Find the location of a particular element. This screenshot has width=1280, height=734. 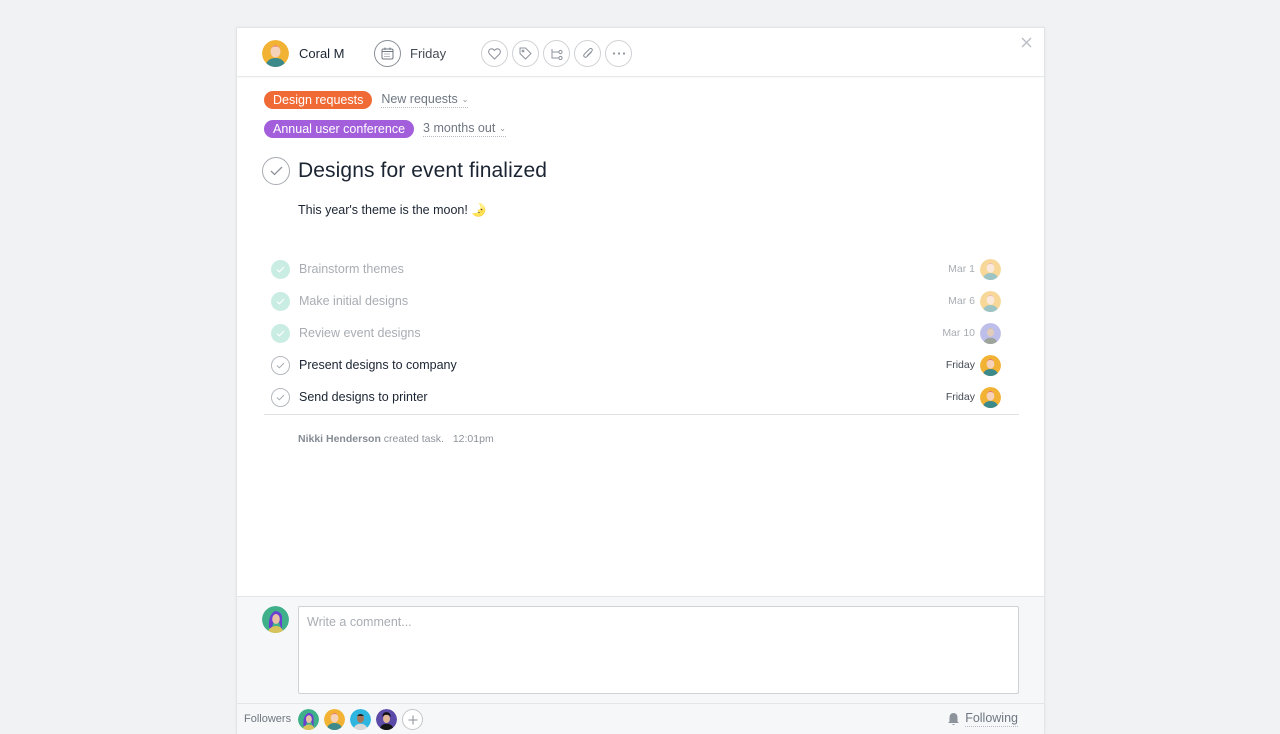

task-title: Designs for event finalized is located at coordinates (422, 171).